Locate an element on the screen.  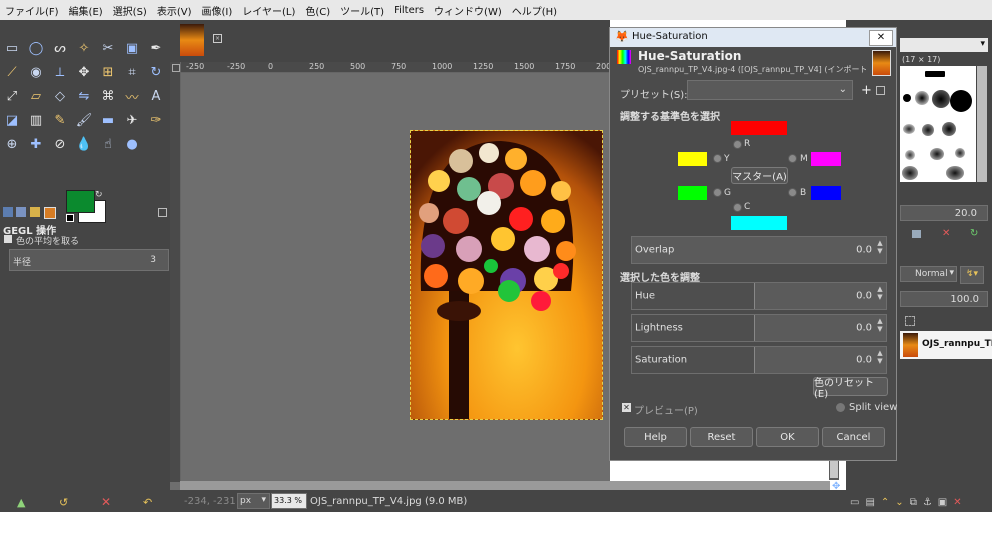
cage-icon: ⌘ is located at coordinates (108, 96).